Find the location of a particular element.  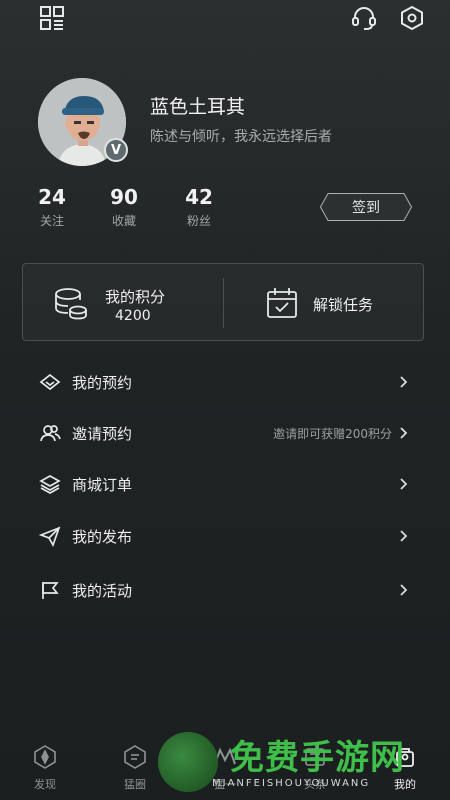

menu-item-activities: 我的活动 is located at coordinates (224, 590).